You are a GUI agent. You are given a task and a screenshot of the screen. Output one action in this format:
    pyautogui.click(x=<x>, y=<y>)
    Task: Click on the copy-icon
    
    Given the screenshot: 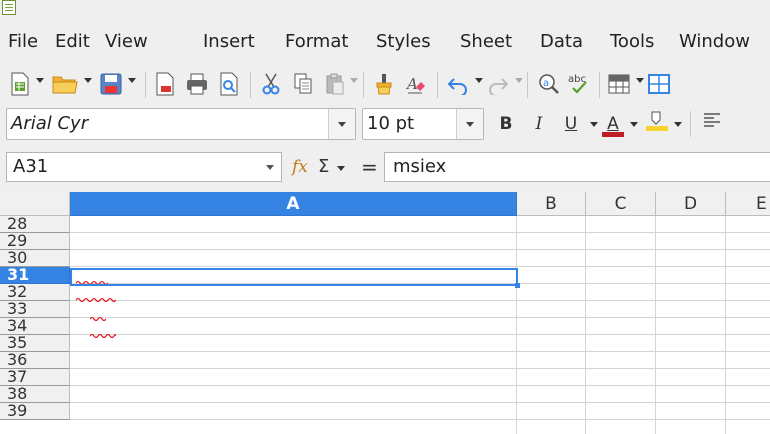 What is the action you would take?
    pyautogui.click(x=303, y=84)
    